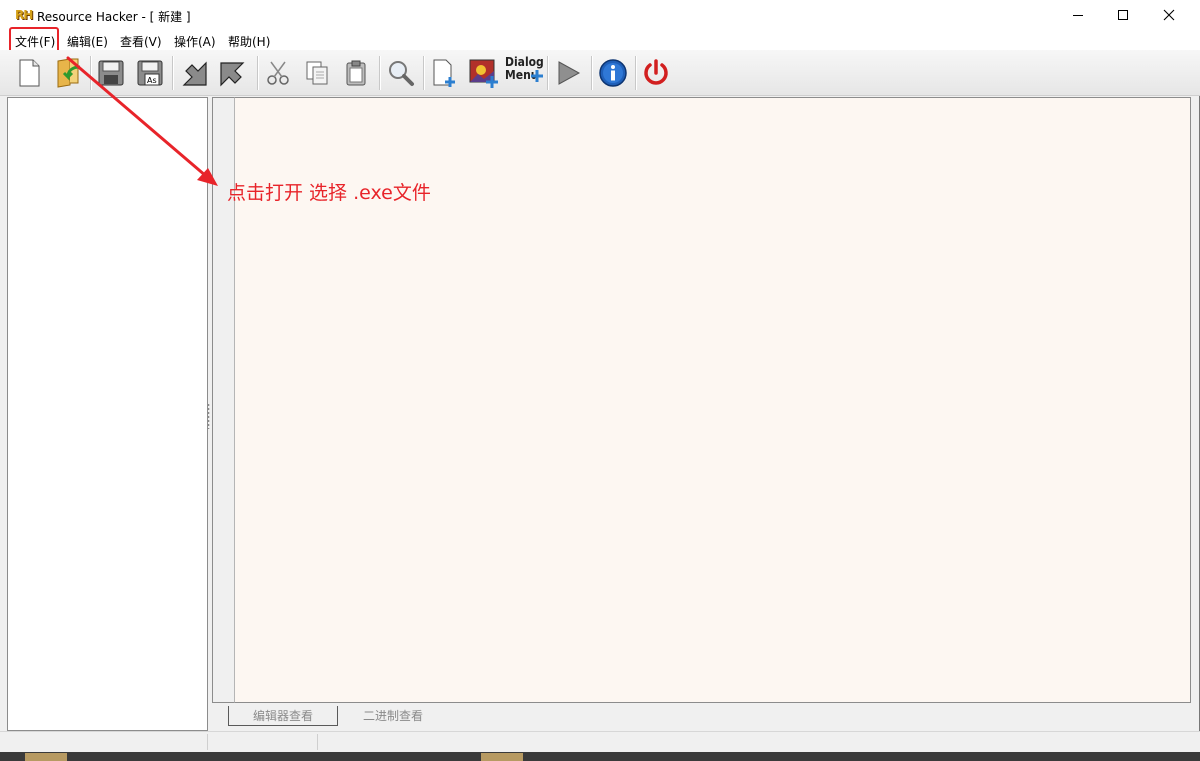  Describe the element at coordinates (142, 121) in the screenshot. I see `annotation-arrow` at that location.